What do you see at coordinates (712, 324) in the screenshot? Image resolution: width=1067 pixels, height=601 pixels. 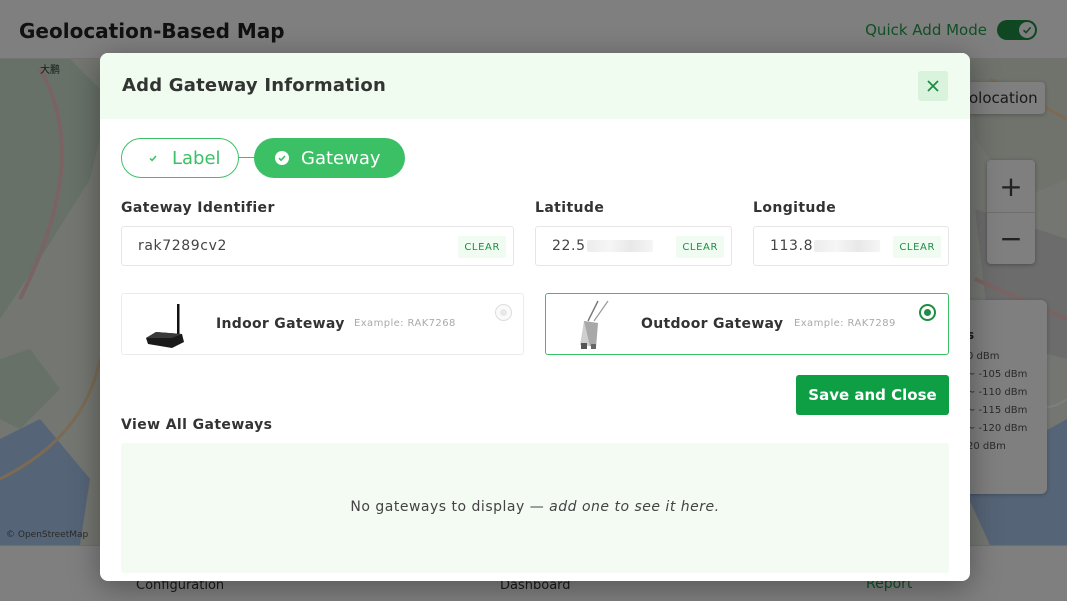 I see `outdoor-gateway-name: Outdoor Gateway` at bounding box center [712, 324].